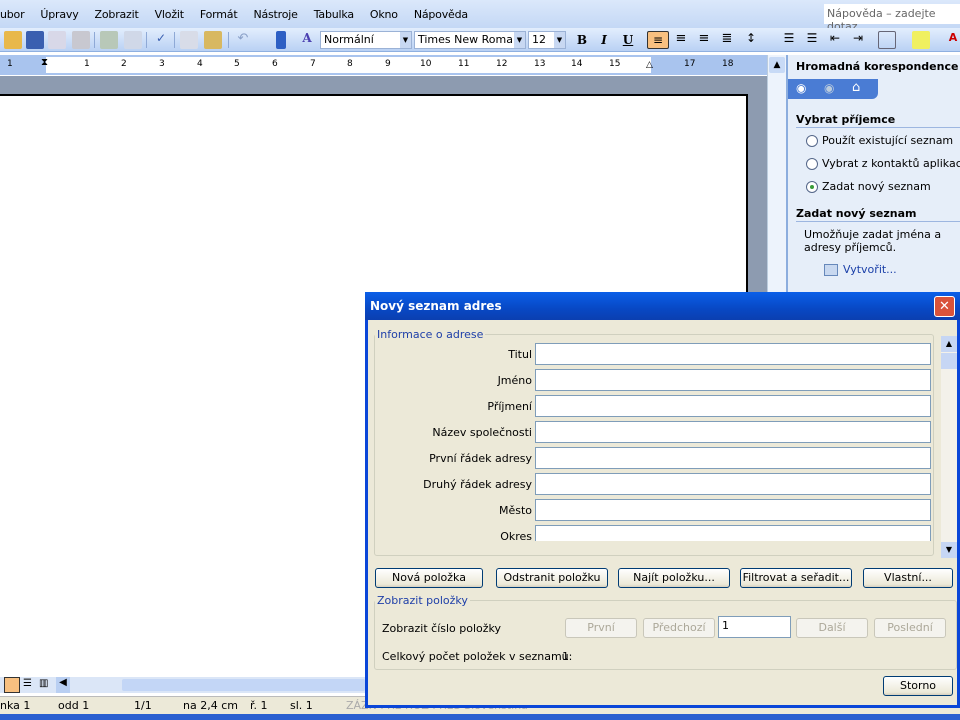 The image size is (960, 720). Describe the element at coordinates (733, 510) in the screenshot. I see `city-field` at that location.